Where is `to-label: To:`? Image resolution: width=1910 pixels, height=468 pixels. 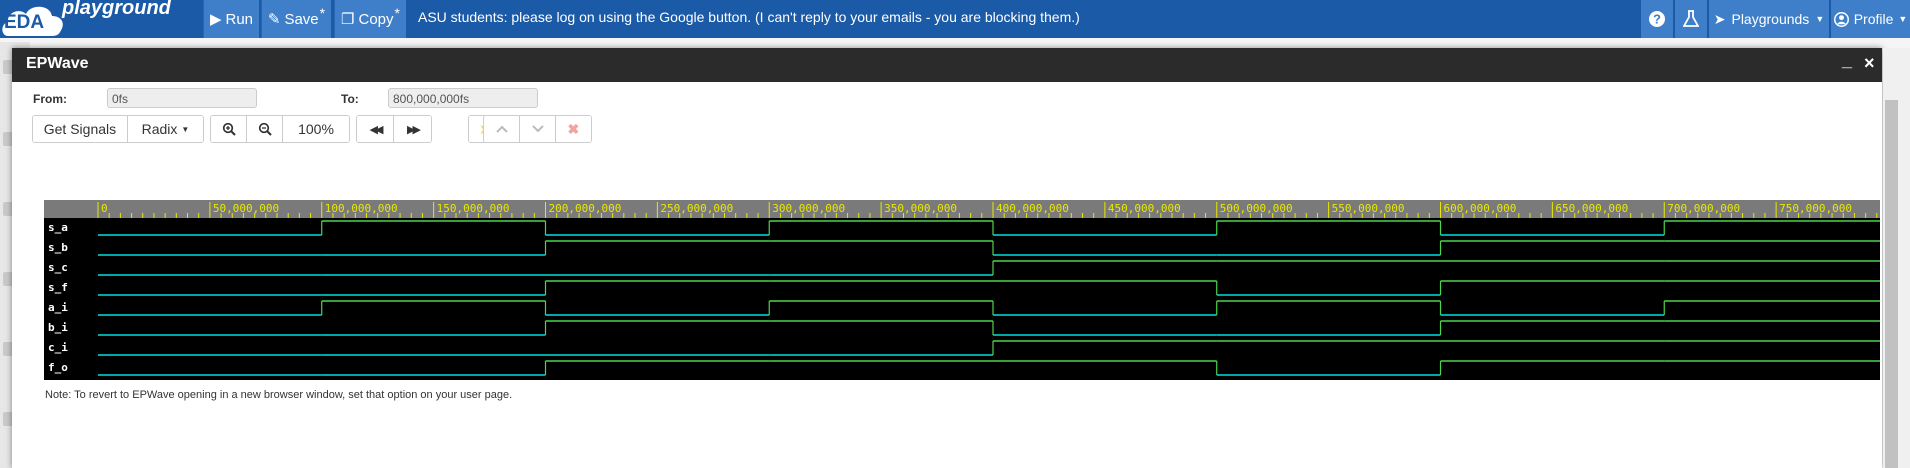 to-label: To: is located at coordinates (350, 99).